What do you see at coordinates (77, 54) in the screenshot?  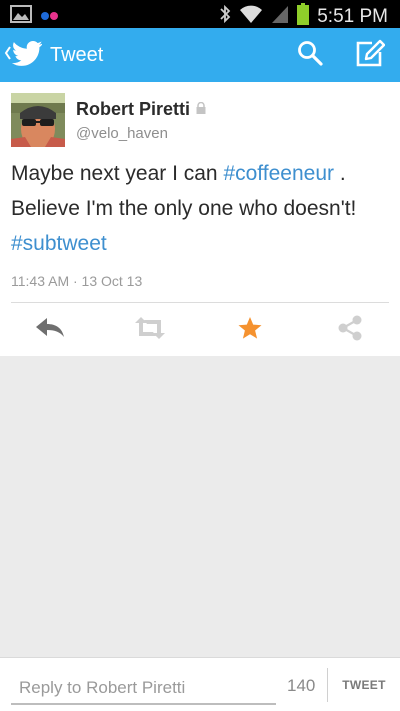 I see `page-title: Tweet` at bounding box center [77, 54].